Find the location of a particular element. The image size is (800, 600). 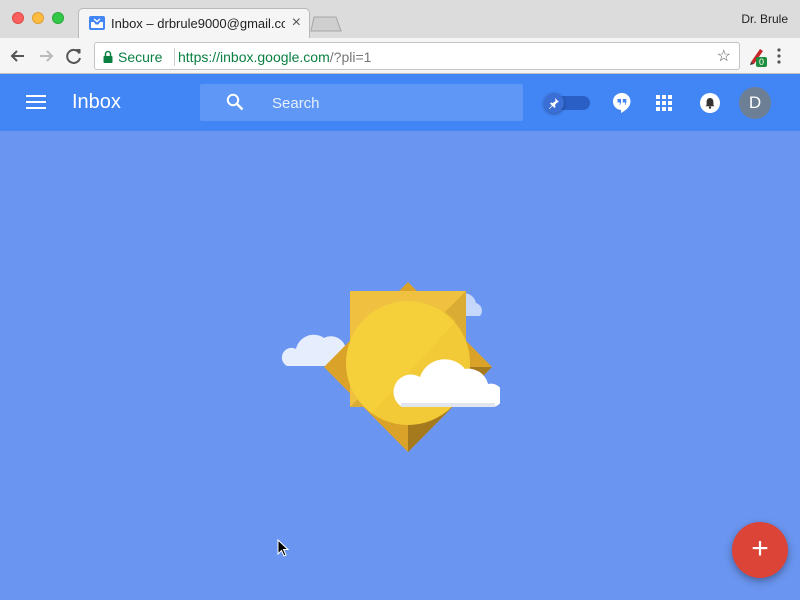

lock-icon is located at coordinates (108, 56).